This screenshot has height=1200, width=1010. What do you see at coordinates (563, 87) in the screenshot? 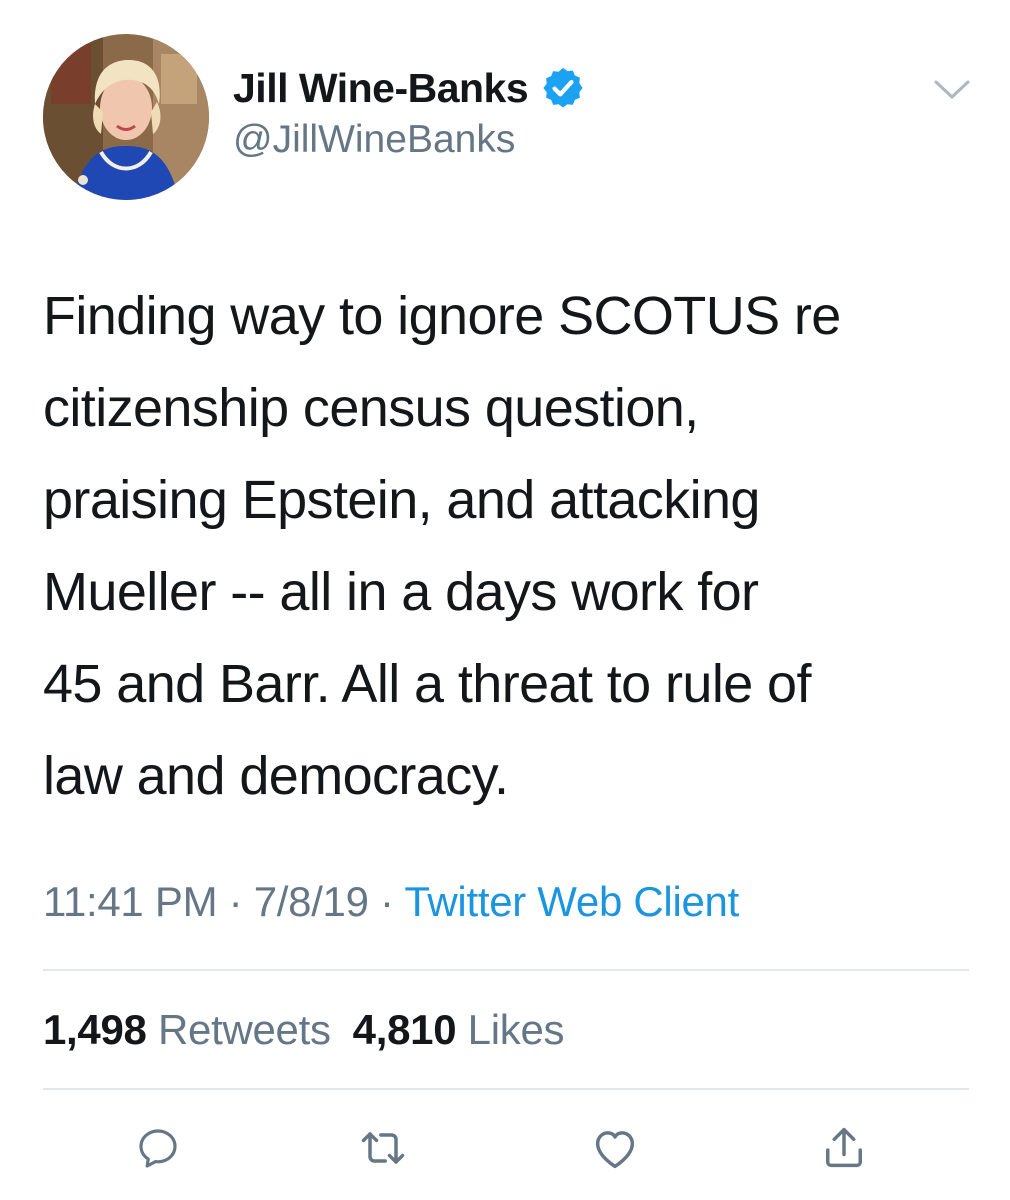
I see `verified-badge-icon` at bounding box center [563, 87].